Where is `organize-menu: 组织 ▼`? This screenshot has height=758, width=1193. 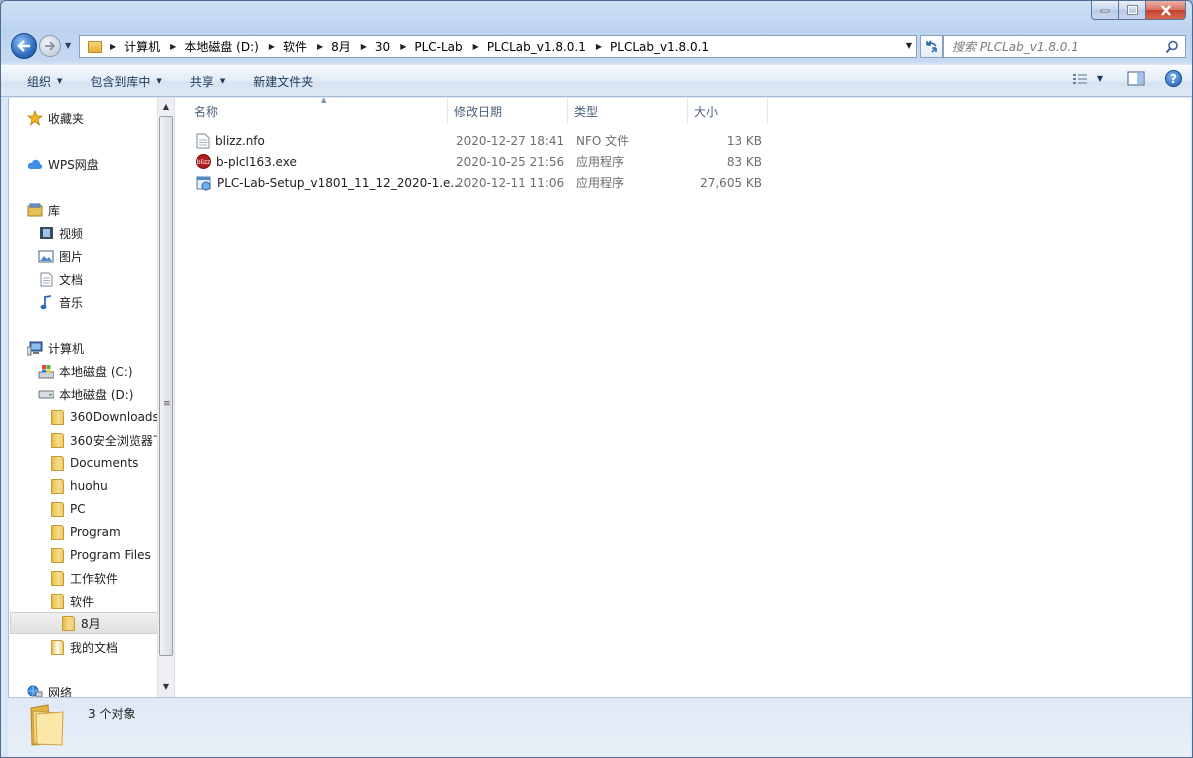
organize-menu: 组织 ▼ is located at coordinates (44, 81).